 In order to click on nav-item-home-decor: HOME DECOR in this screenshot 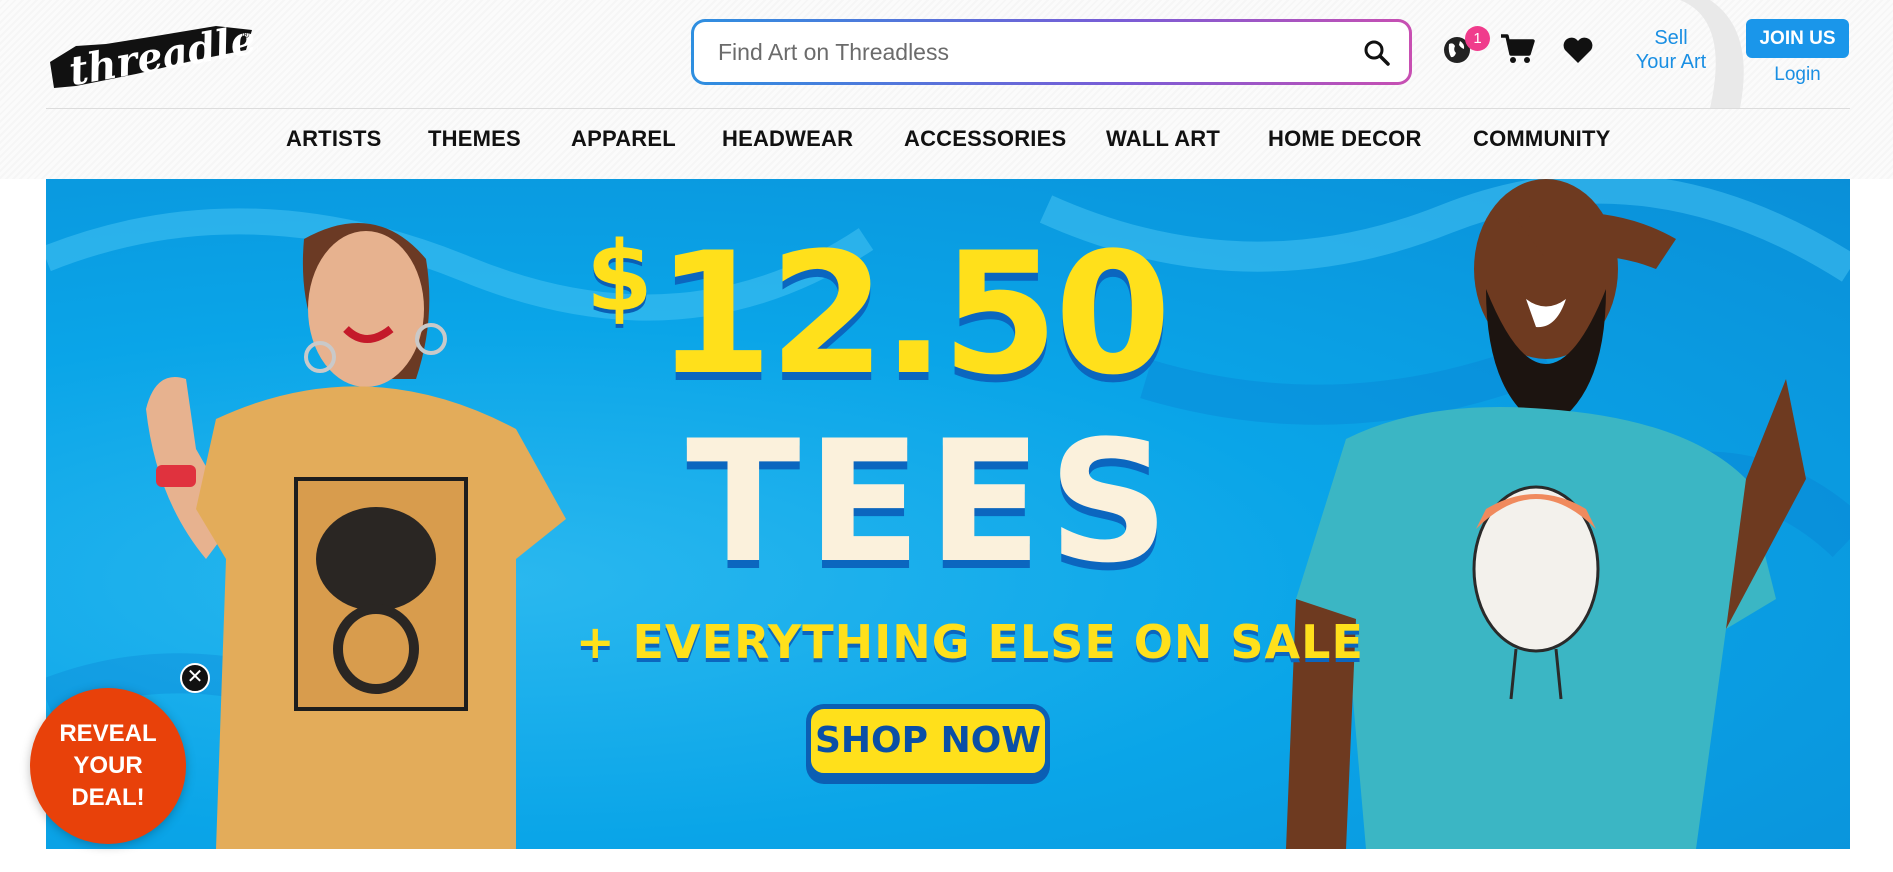, I will do `click(1345, 139)`.